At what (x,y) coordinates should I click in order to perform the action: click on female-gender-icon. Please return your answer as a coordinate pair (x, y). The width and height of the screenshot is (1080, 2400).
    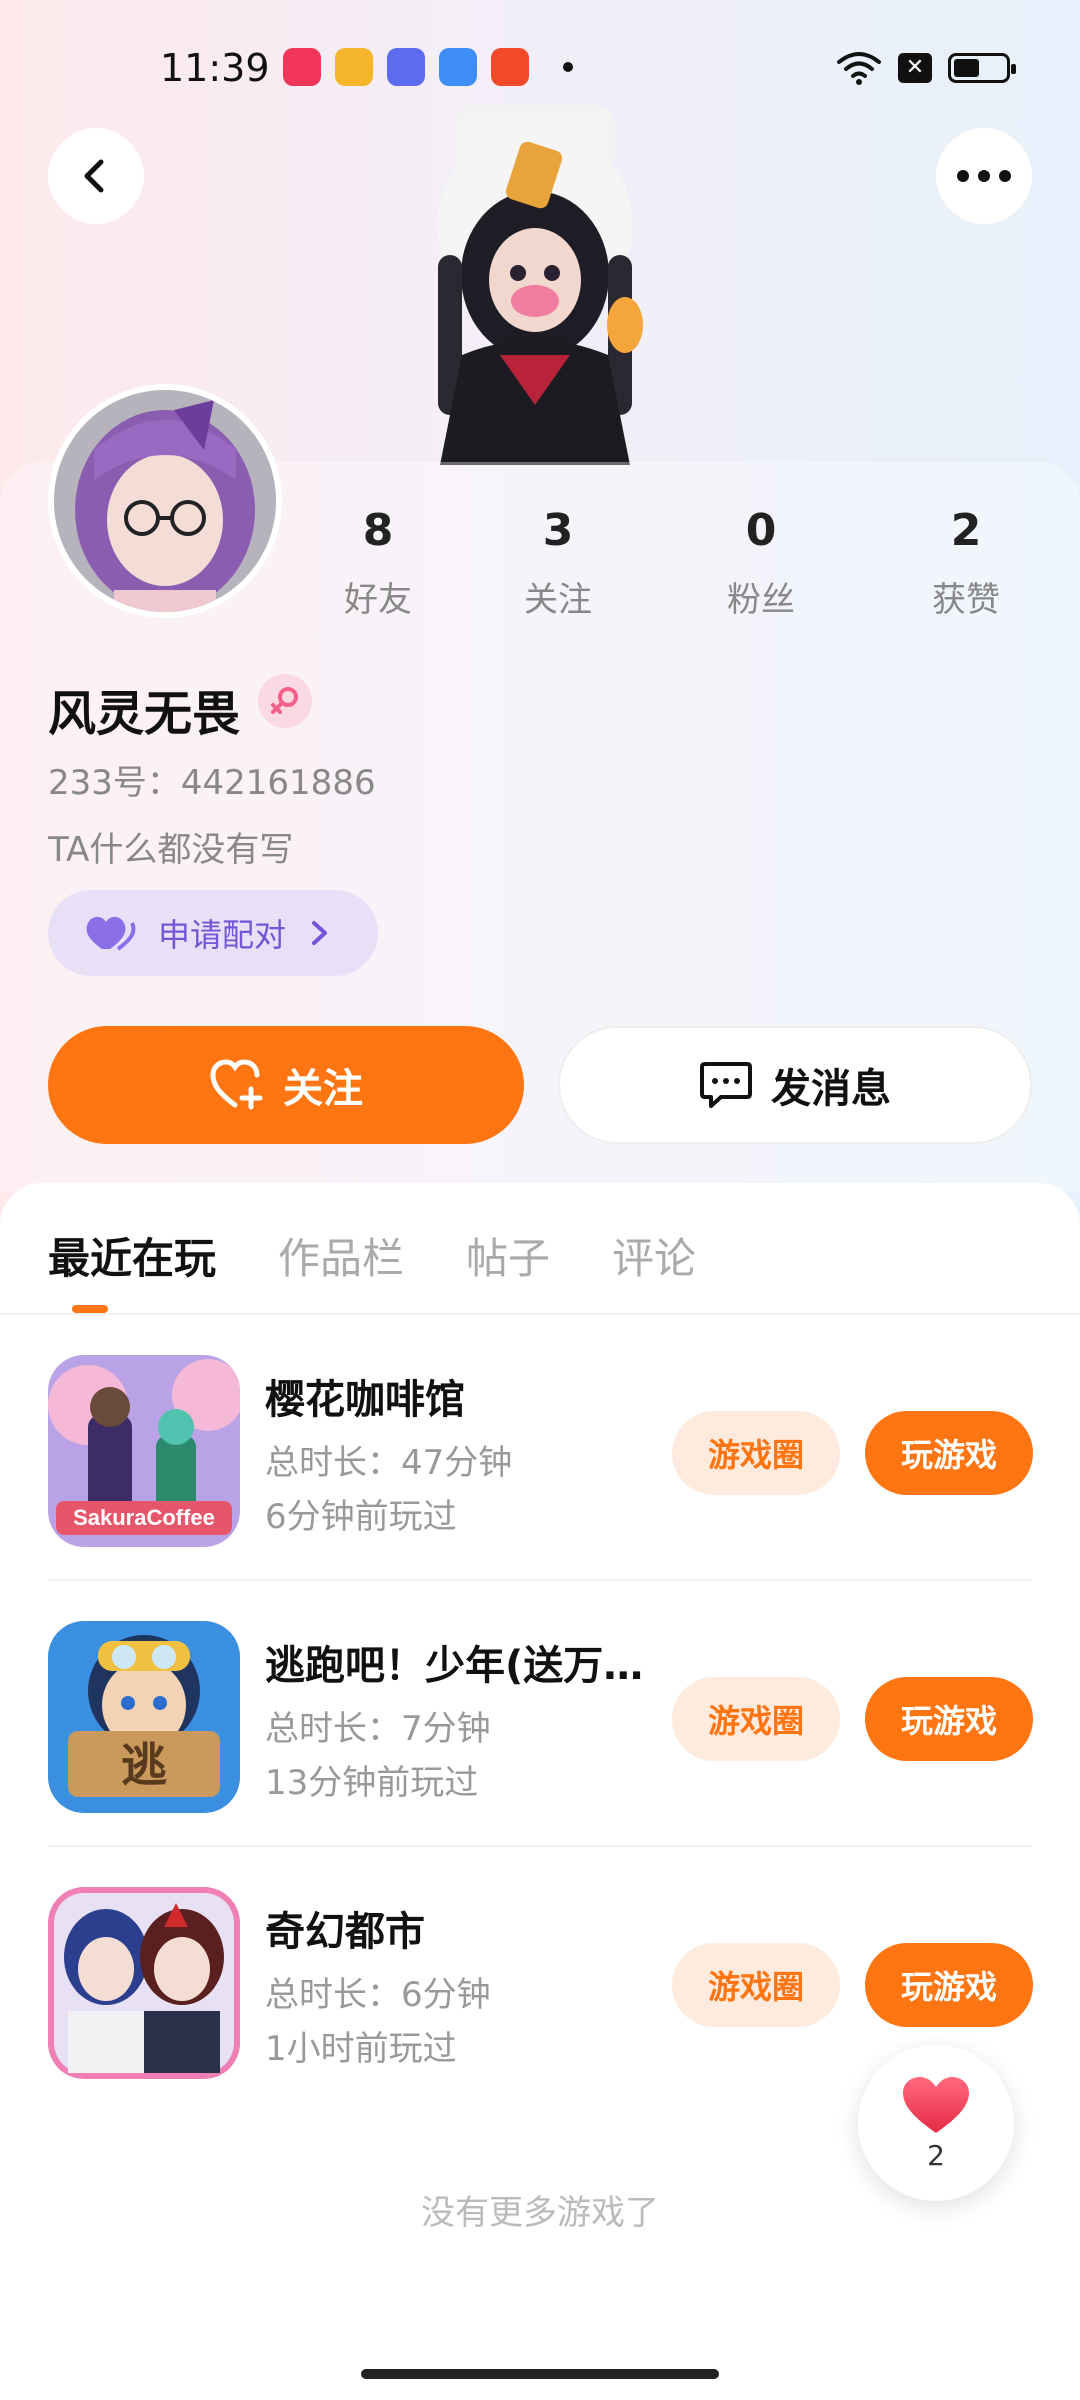
    Looking at the image, I should click on (285, 701).